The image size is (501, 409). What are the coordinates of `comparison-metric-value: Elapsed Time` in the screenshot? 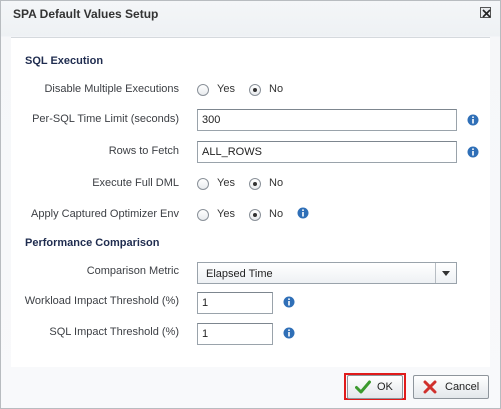 It's located at (239, 274).